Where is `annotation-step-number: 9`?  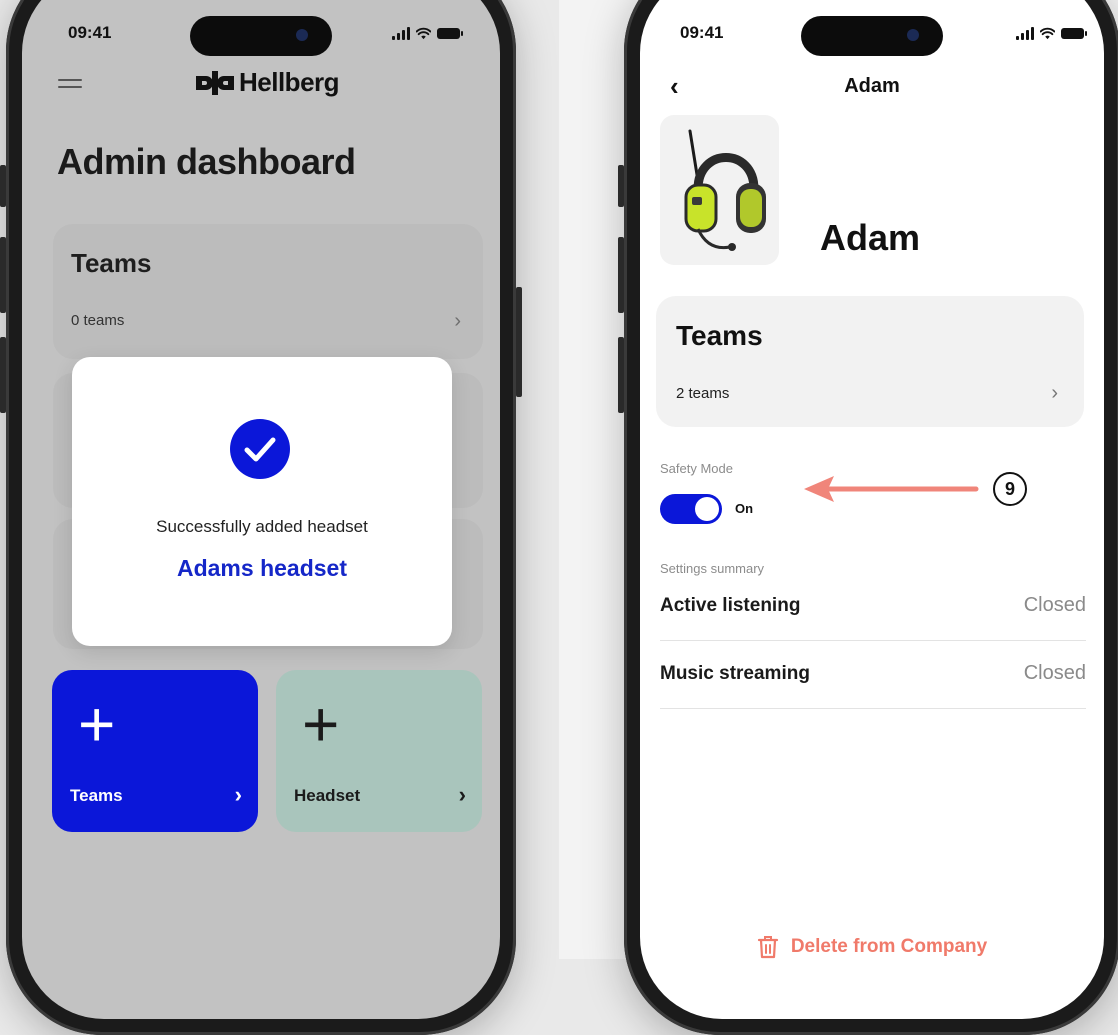 annotation-step-number: 9 is located at coordinates (1010, 489).